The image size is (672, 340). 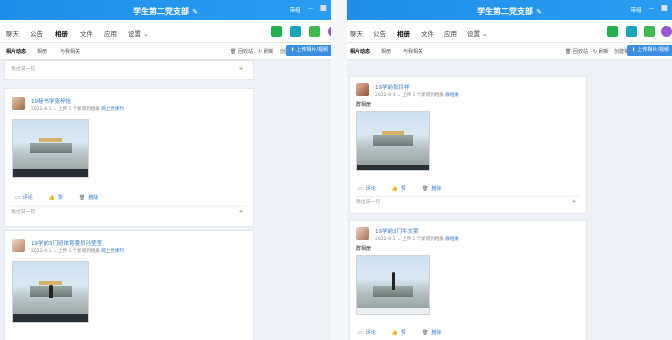 What do you see at coordinates (339, 170) in the screenshot?
I see `divider` at bounding box center [339, 170].